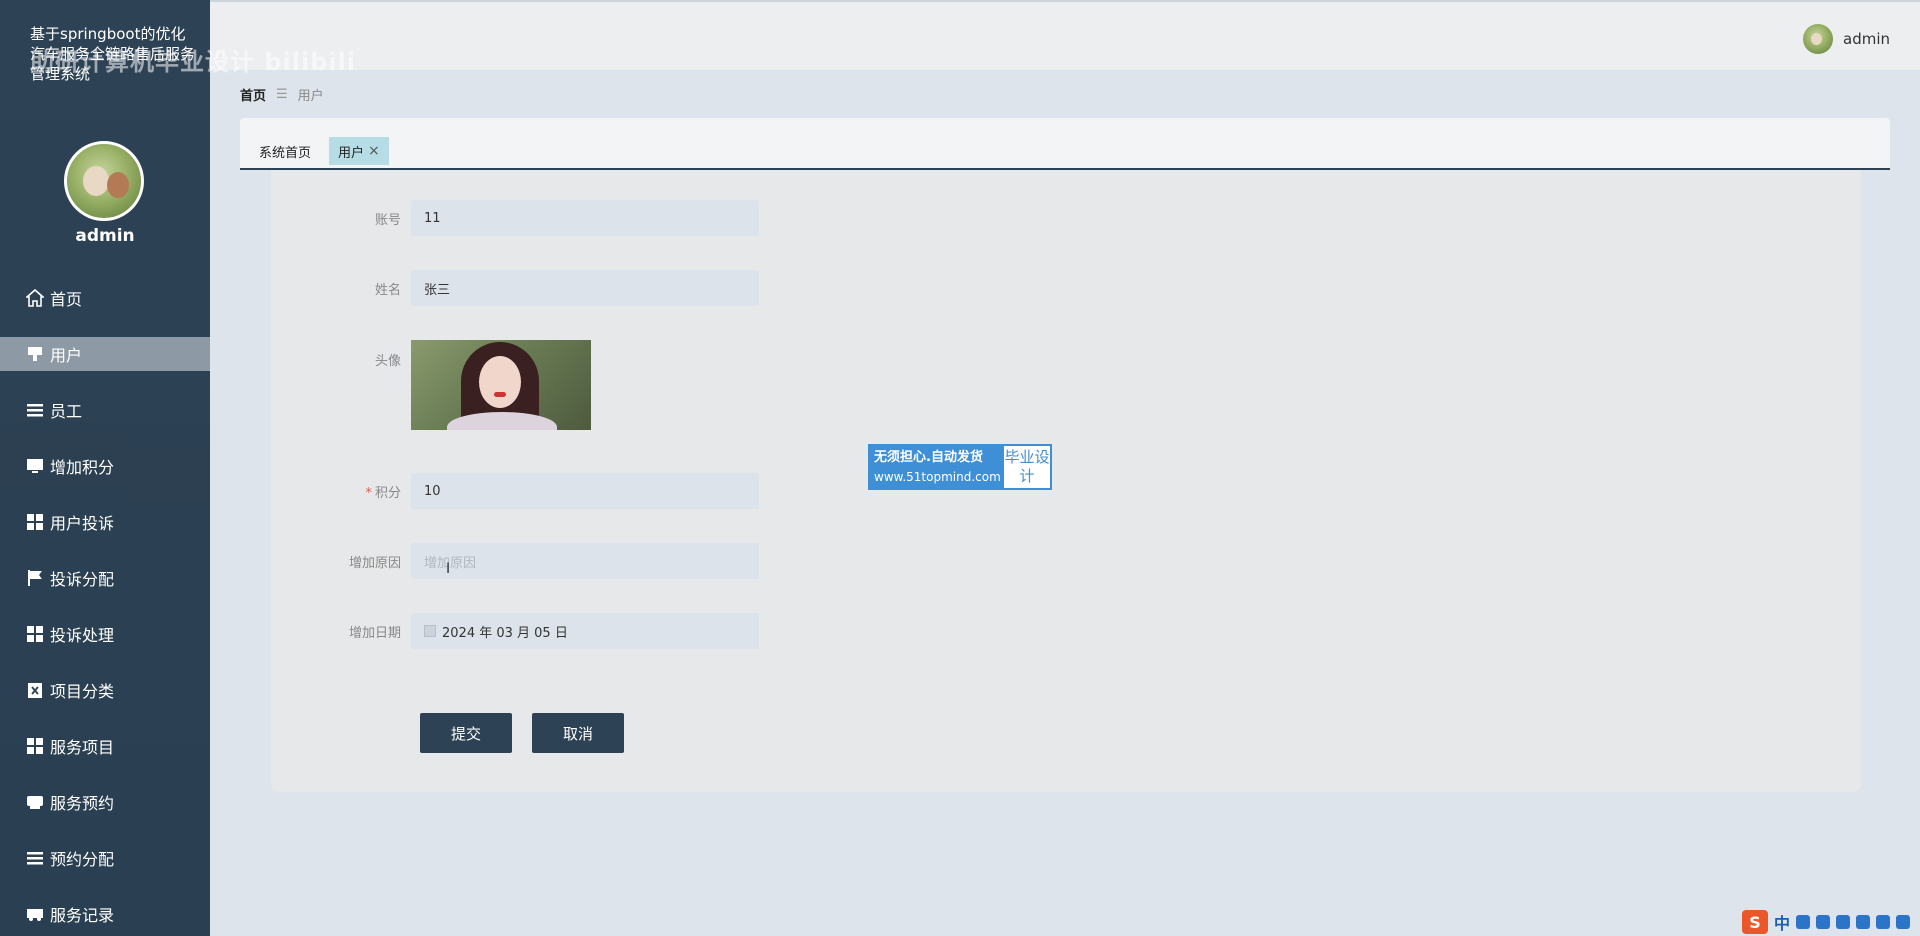  What do you see at coordinates (928, 457) in the screenshot?
I see `ad-line1: 无须担心.自动发货` at bounding box center [928, 457].